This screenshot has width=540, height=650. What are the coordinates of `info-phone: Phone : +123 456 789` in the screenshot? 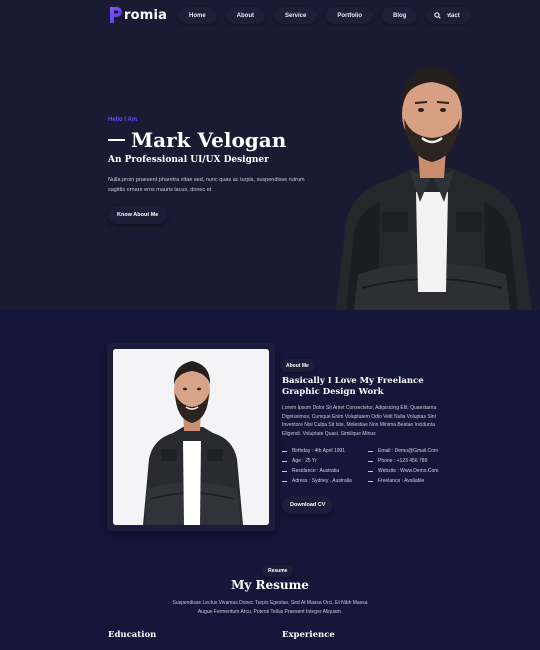 It's located at (403, 461).